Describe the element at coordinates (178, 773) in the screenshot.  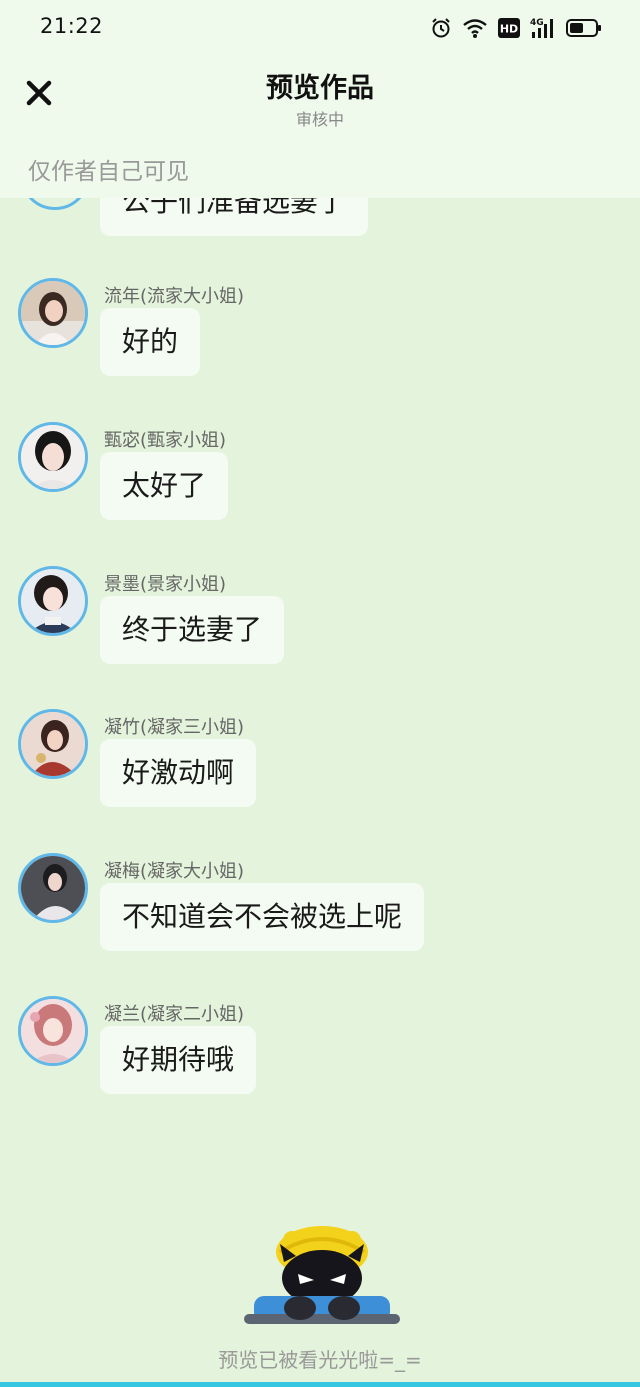
I see `message-bubble: 好激动啊` at that location.